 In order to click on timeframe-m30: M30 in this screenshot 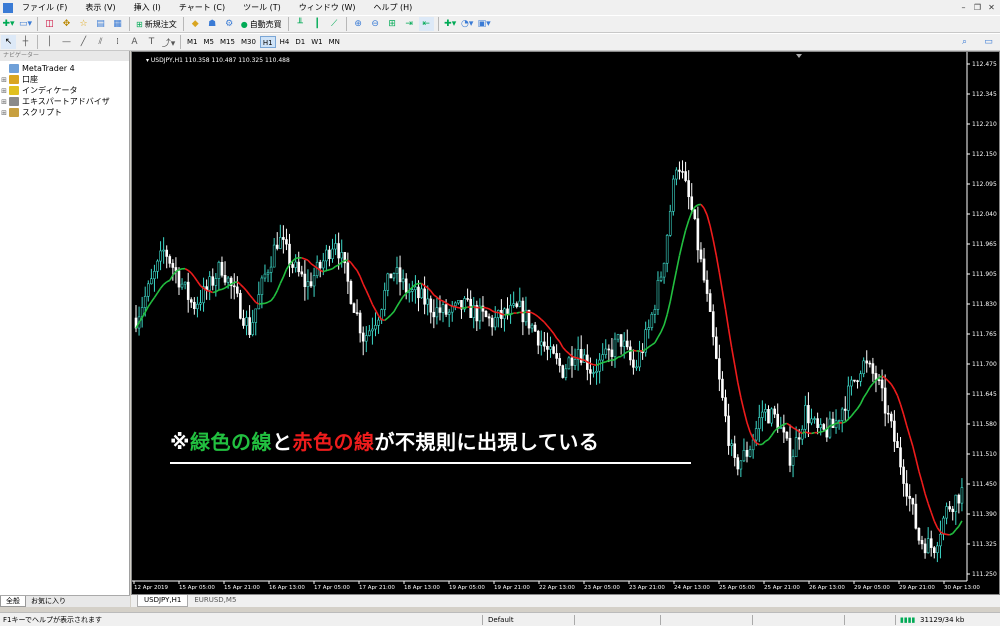, I will do `click(248, 42)`.